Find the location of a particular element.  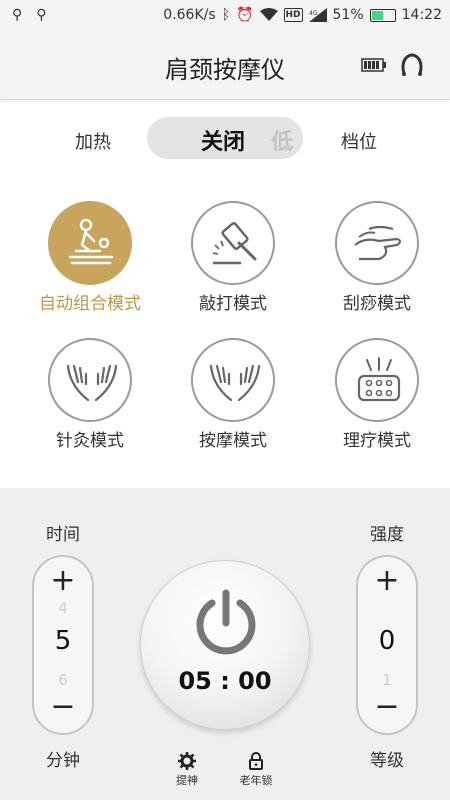

wifi-icon is located at coordinates (268, 14).